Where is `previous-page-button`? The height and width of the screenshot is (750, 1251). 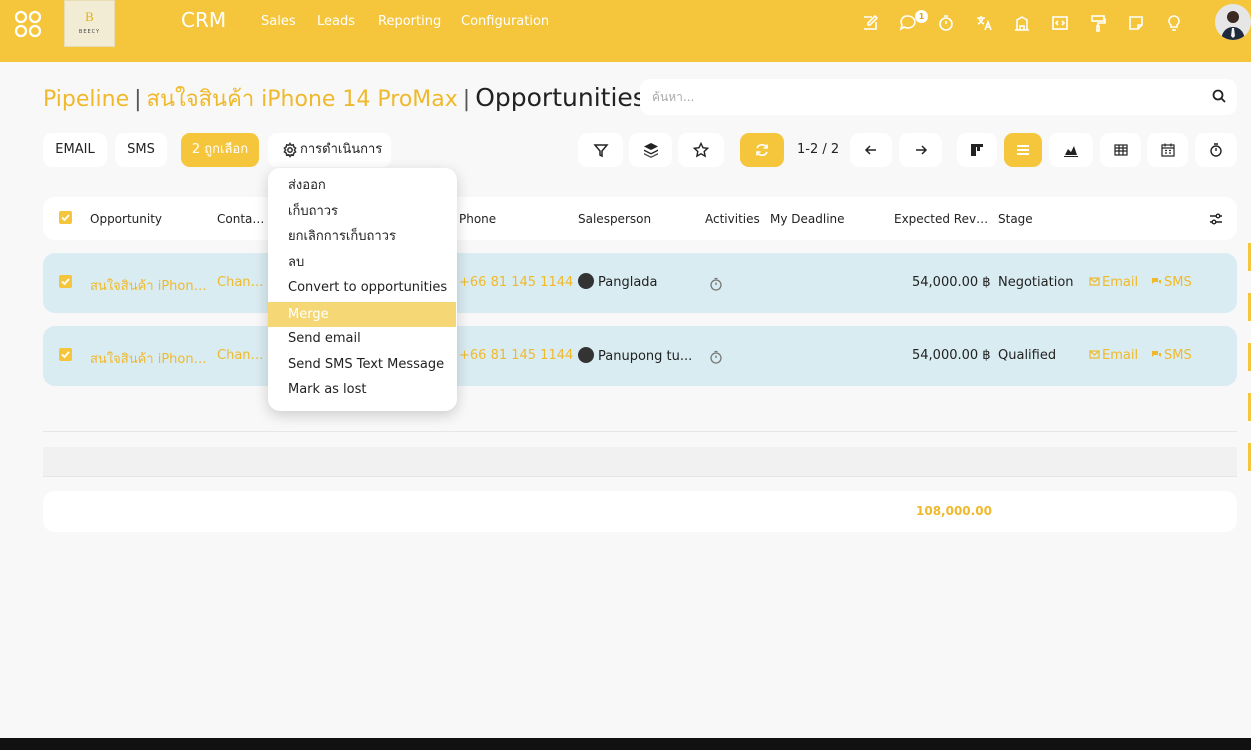 previous-page-button is located at coordinates (871, 150).